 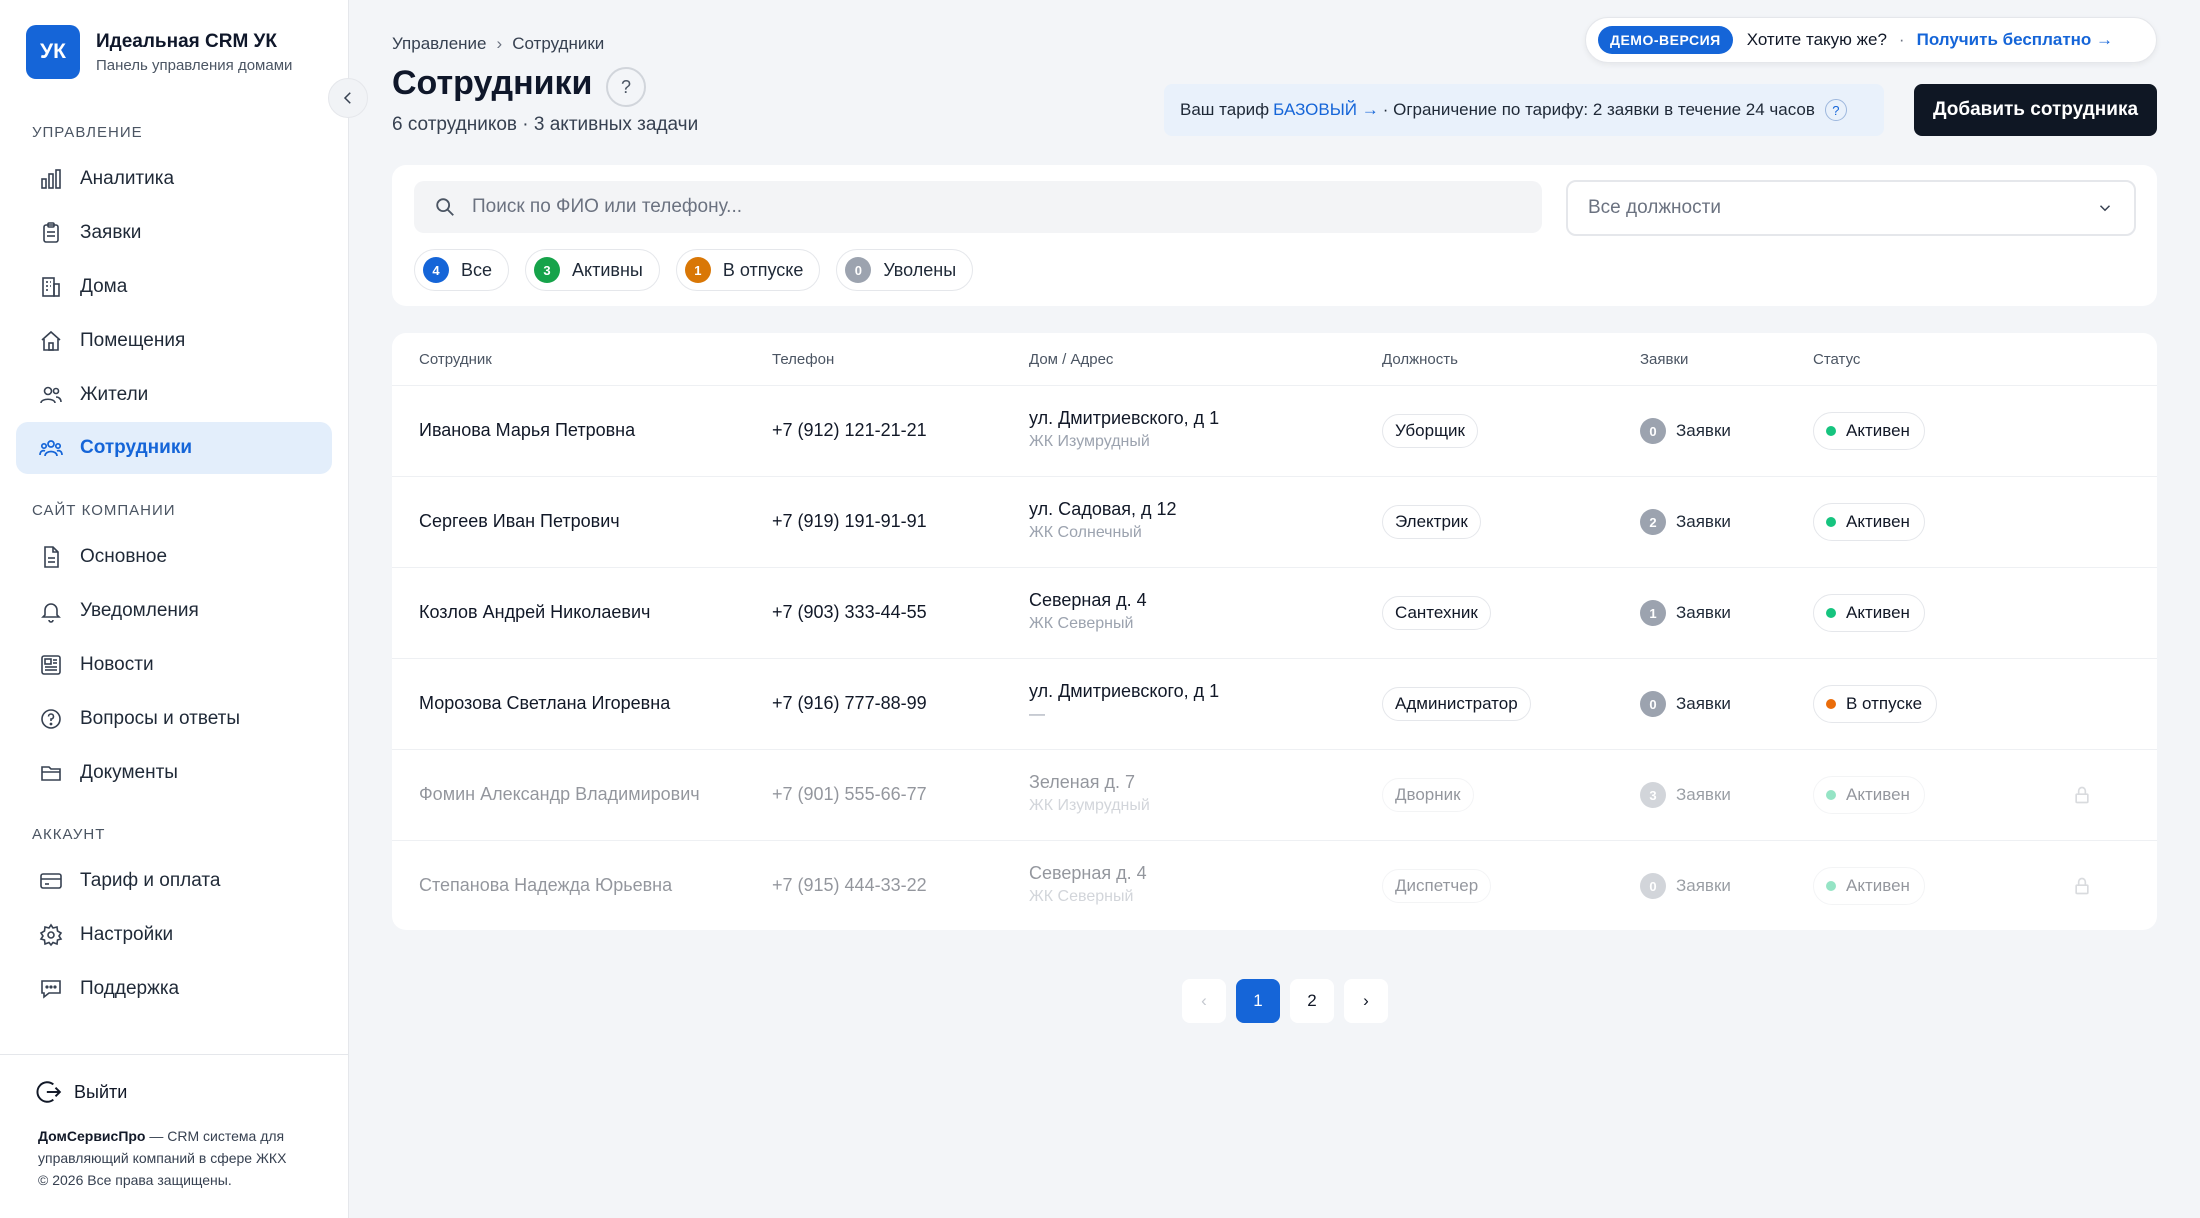 What do you see at coordinates (849, 885) in the screenshot?
I see `employee-phone: +7 (915) 444-33-22` at bounding box center [849, 885].